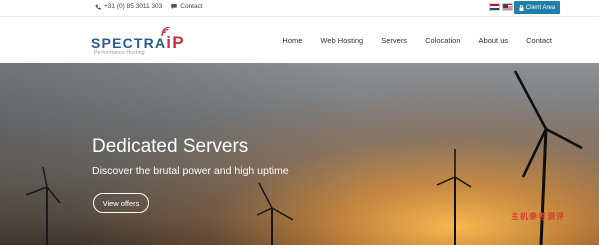 The height and width of the screenshot is (245, 599). Describe the element at coordinates (538, 216) in the screenshot. I see `watermark-text: 主机参考测评` at that location.